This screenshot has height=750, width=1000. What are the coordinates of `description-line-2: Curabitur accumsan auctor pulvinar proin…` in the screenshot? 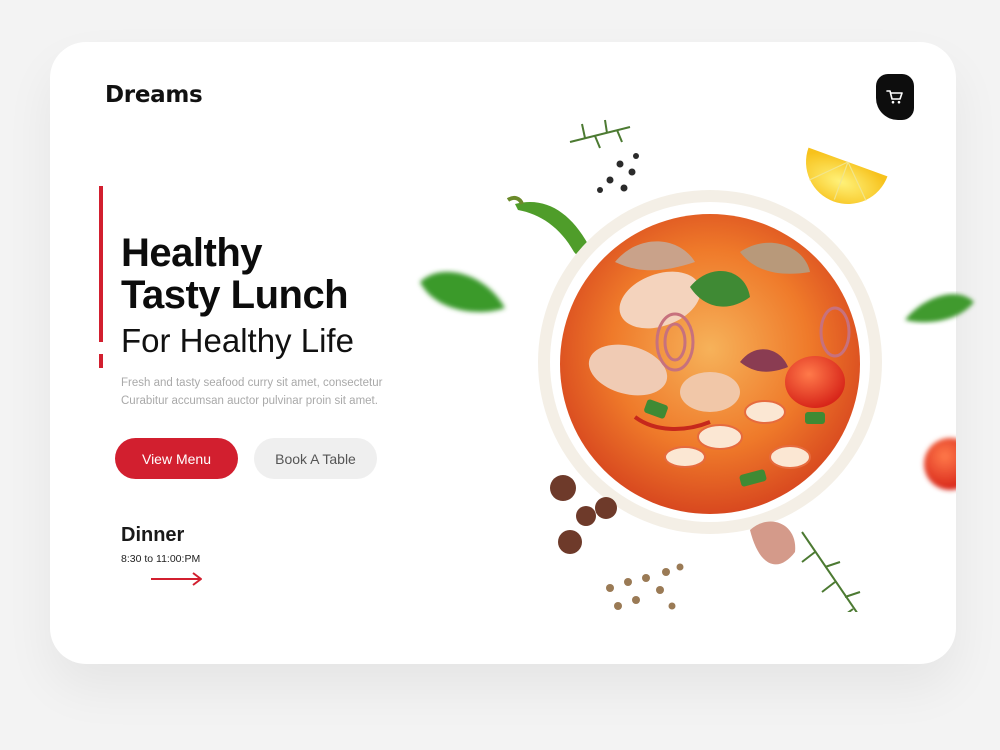 It's located at (249, 401).